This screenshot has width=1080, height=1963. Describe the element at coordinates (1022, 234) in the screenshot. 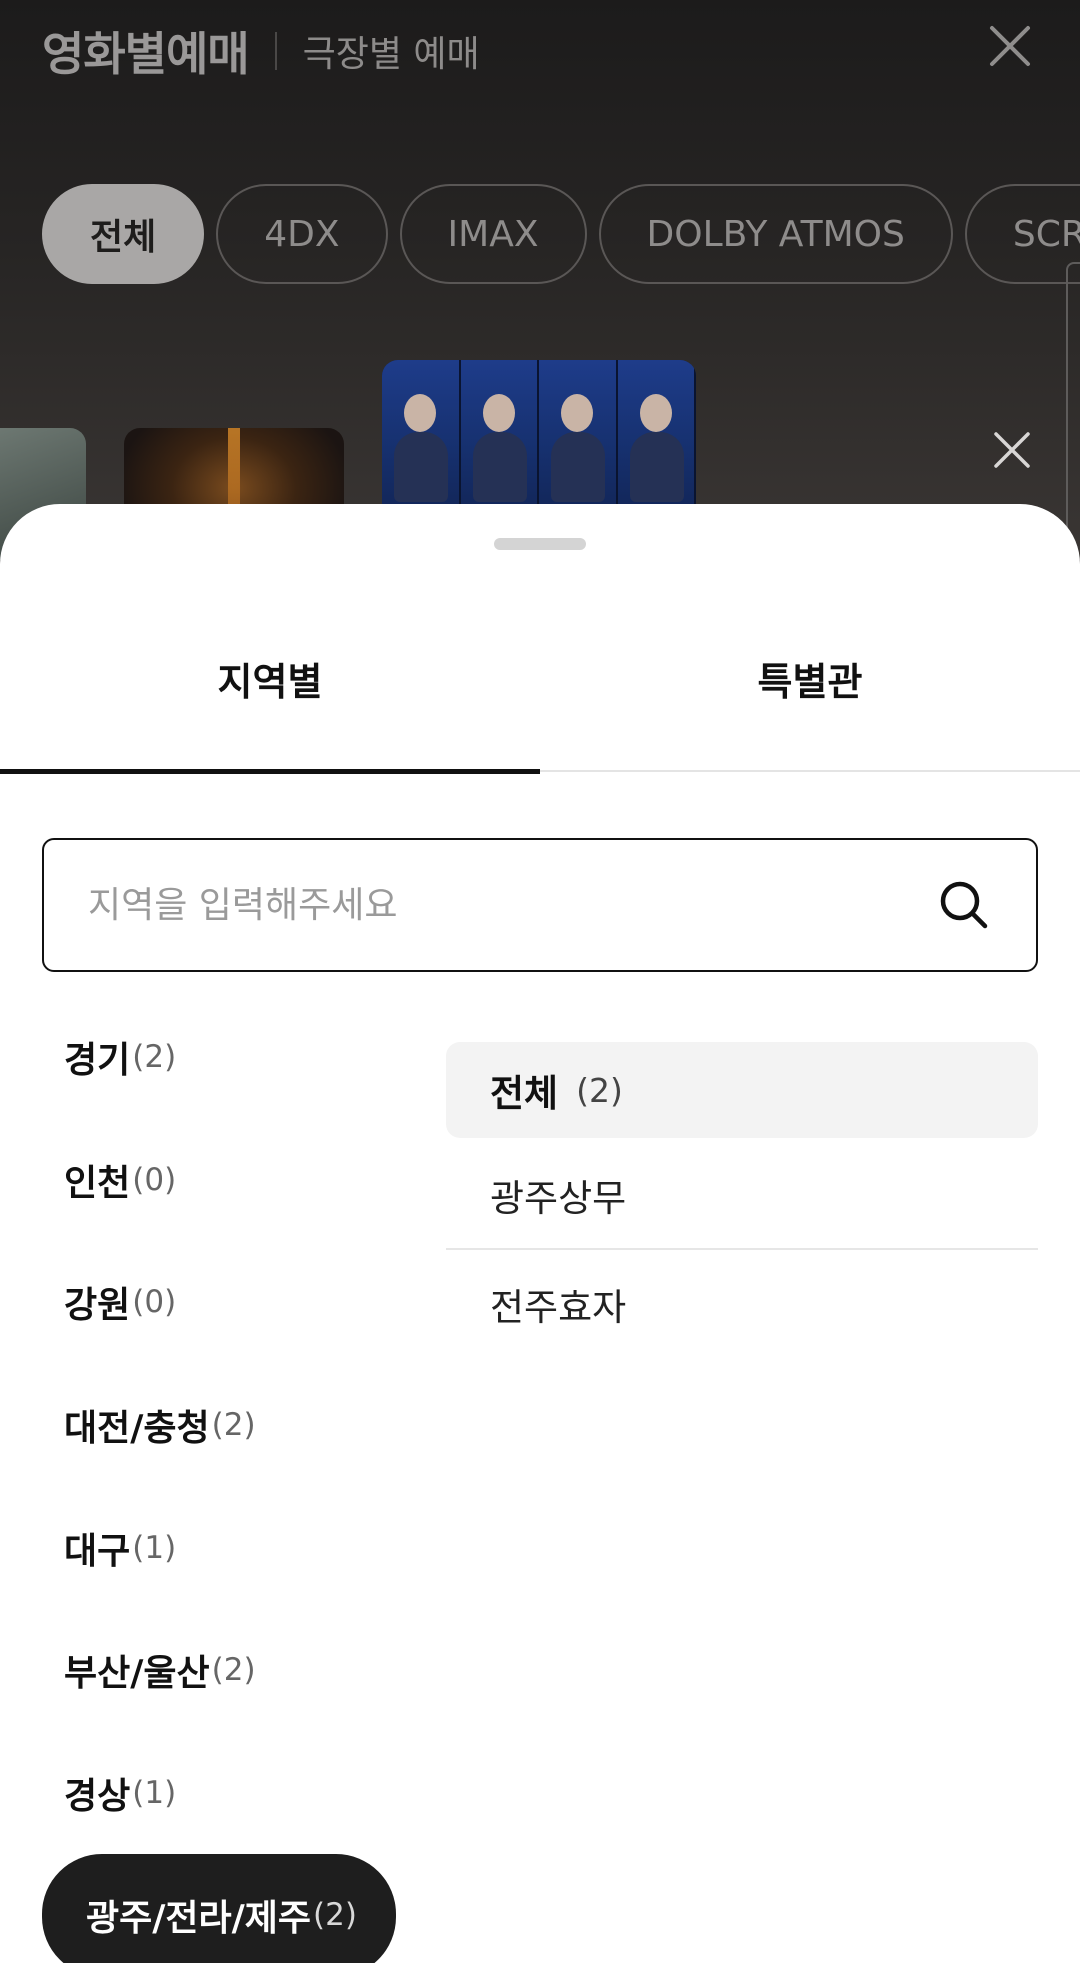

I see `chip-screenx: SCREENX` at that location.